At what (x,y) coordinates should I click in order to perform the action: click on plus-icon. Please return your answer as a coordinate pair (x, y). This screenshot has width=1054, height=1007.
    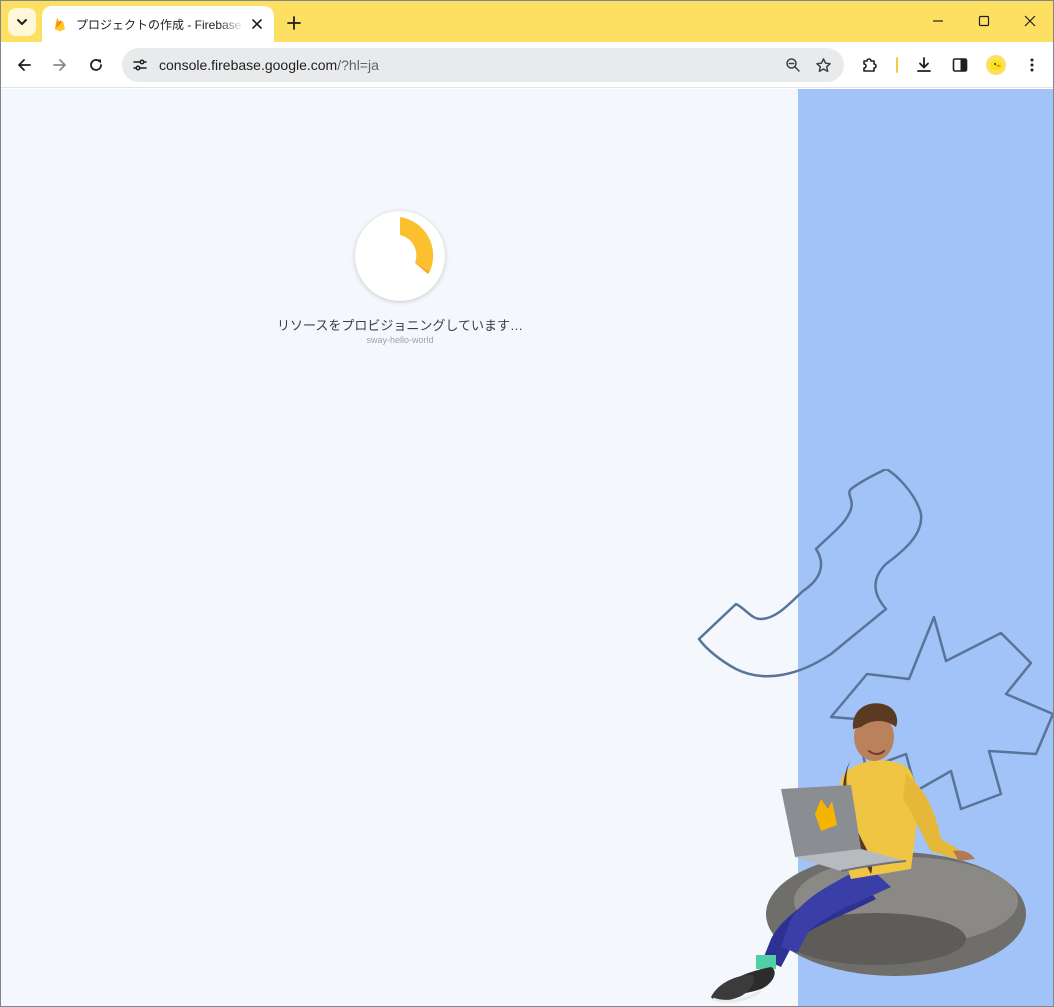
    Looking at the image, I should click on (294, 23).